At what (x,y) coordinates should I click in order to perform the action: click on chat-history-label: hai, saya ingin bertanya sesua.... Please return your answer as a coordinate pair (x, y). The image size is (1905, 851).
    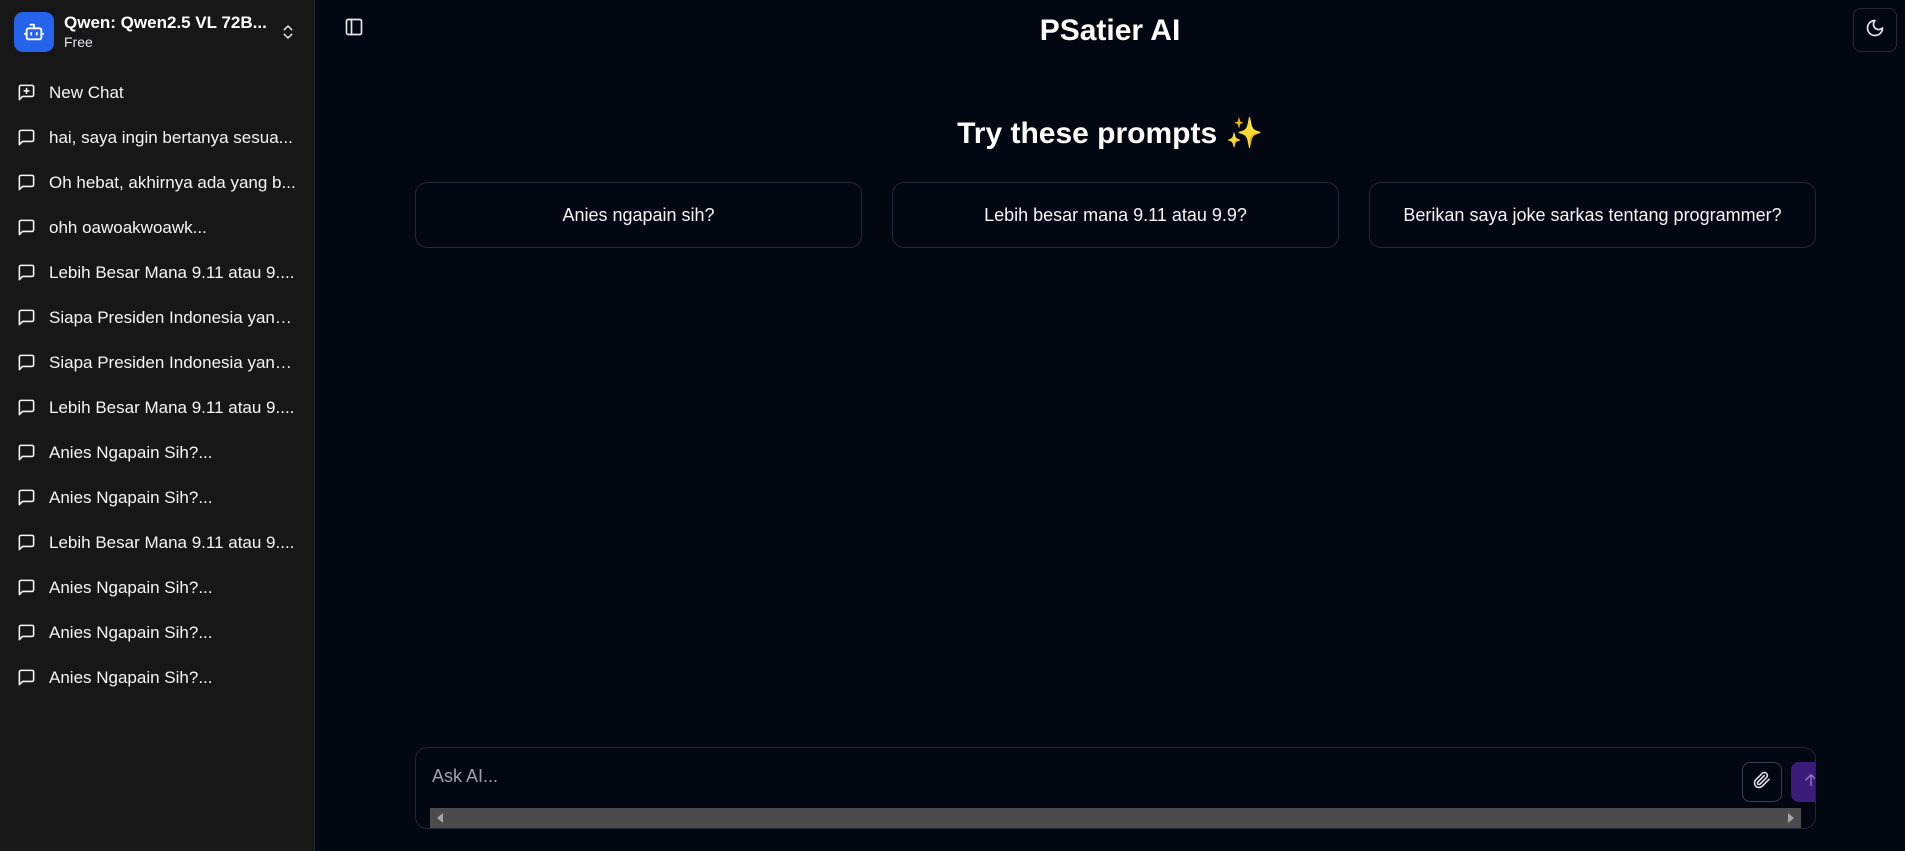
    Looking at the image, I should click on (171, 137).